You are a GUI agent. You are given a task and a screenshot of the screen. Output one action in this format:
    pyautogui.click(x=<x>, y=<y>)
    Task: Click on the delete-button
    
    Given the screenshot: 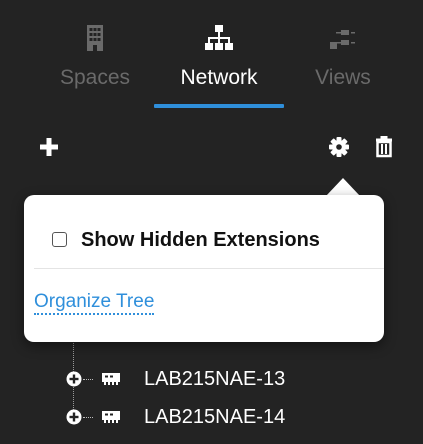 What is the action you would take?
    pyautogui.click(x=385, y=147)
    